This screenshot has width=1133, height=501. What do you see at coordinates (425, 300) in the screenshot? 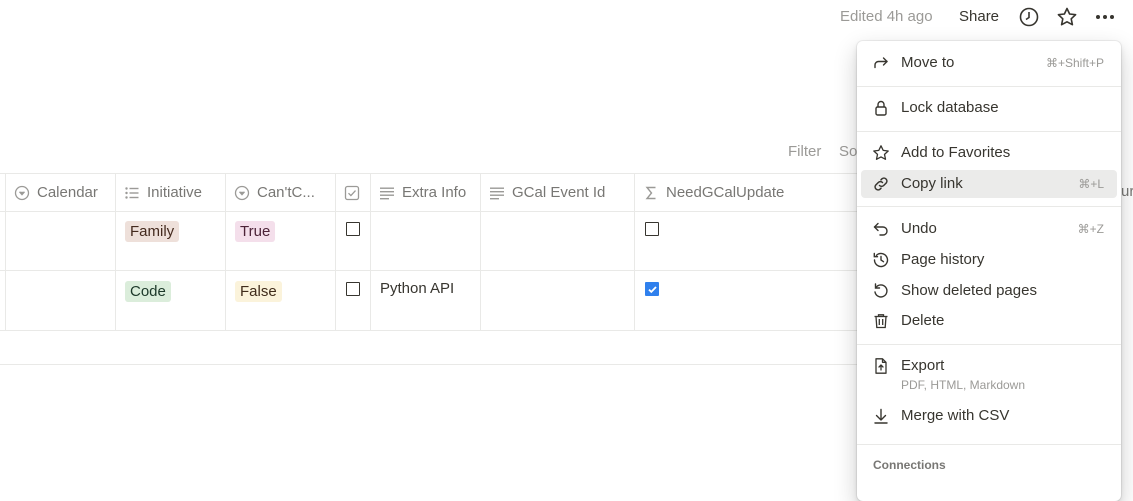
I see `cell-extra-info: Python API` at bounding box center [425, 300].